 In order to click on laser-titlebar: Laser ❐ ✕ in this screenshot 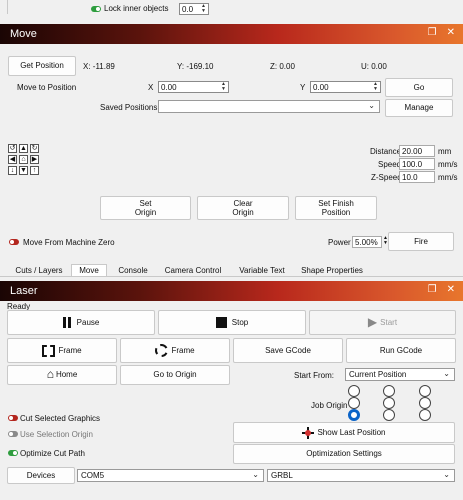, I will do `click(231, 291)`.